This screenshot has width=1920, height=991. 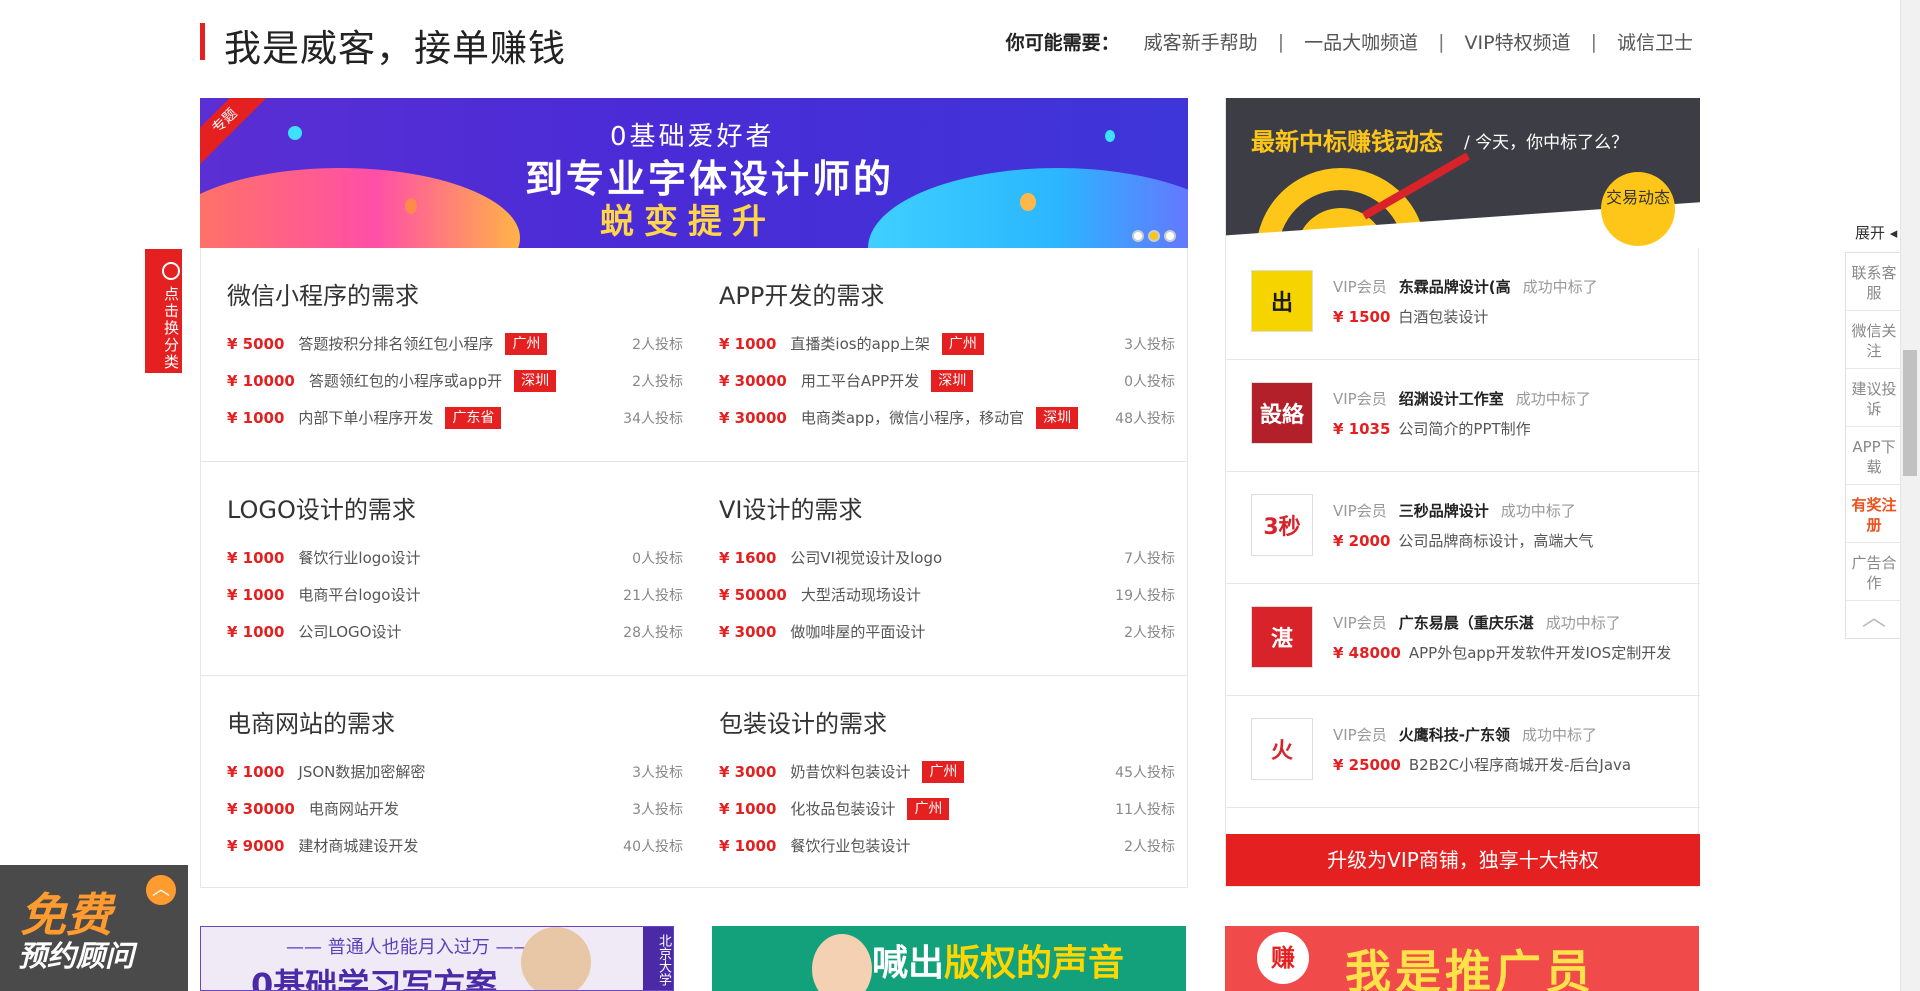 I want to click on shop-logo: 3秒, so click(x=1282, y=525).